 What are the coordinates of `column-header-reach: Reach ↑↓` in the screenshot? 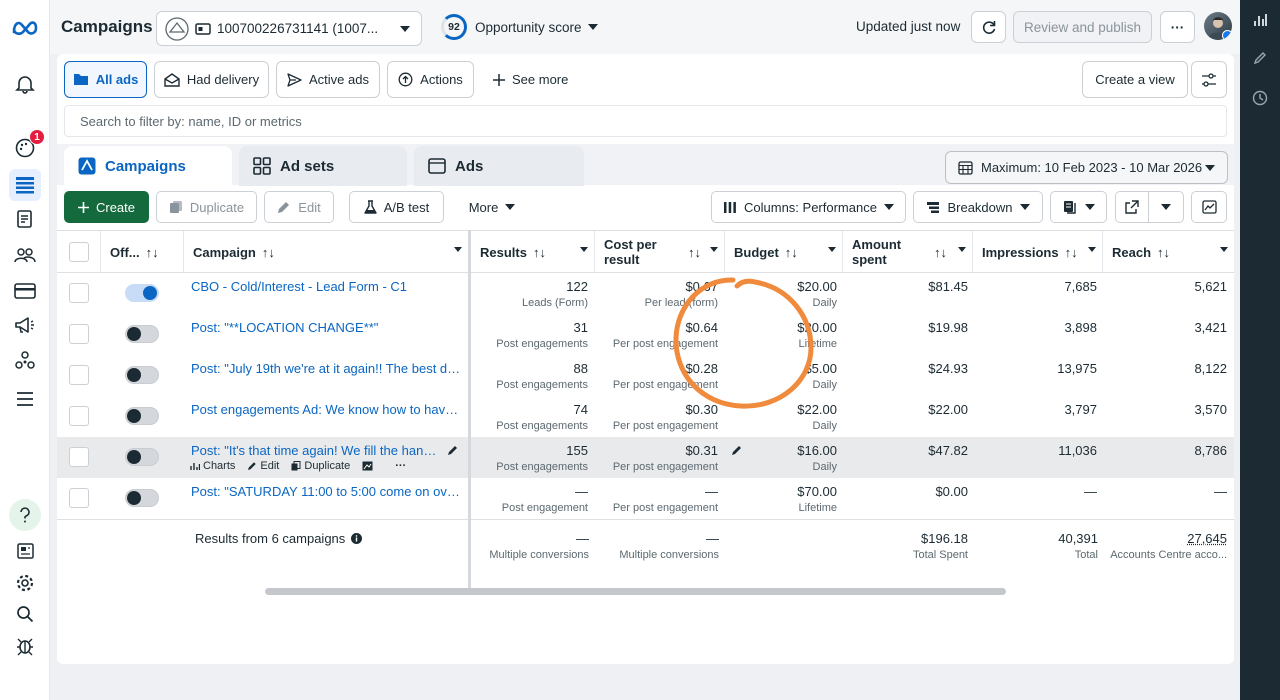 It's located at (1168, 252).